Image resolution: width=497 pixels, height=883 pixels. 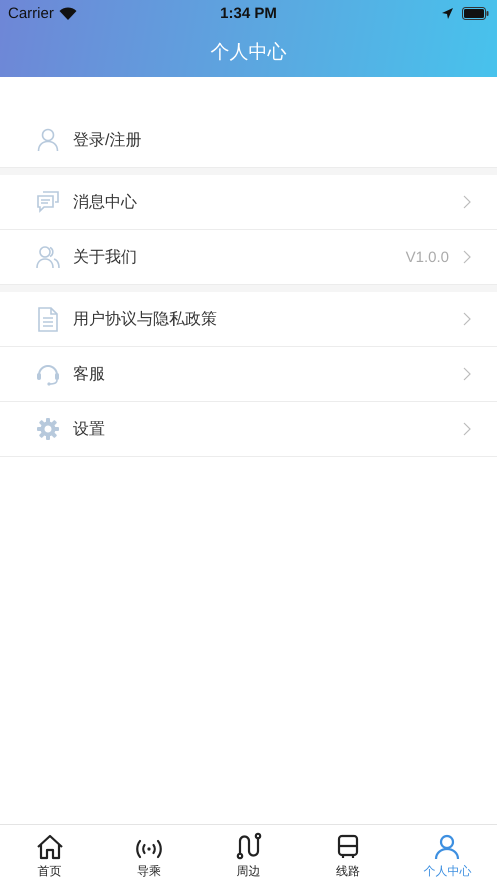 What do you see at coordinates (67, 13) in the screenshot?
I see `wifi-icon` at bounding box center [67, 13].